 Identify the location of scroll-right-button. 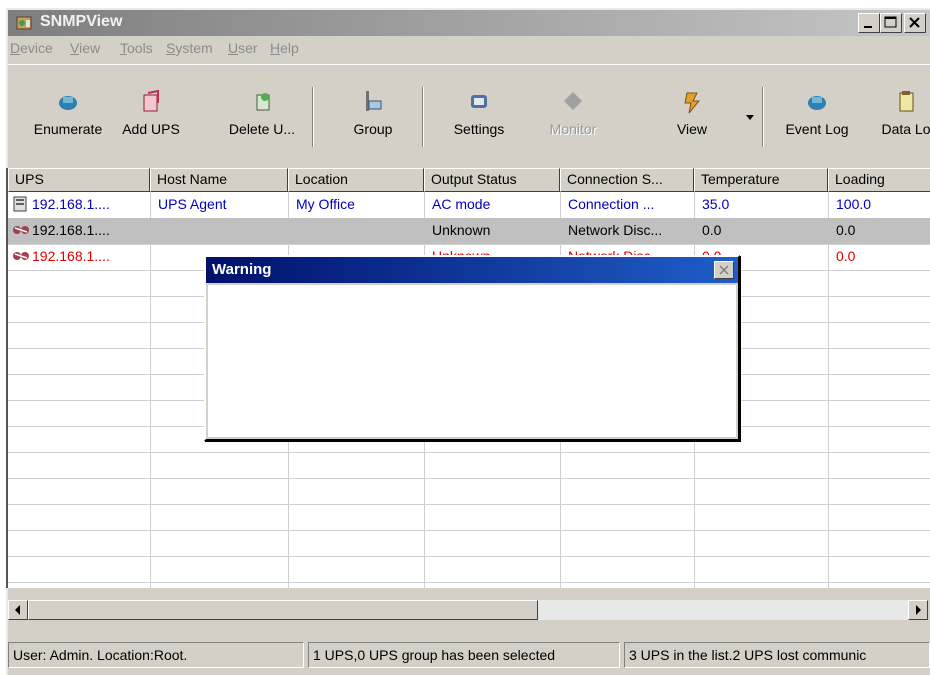
(918, 610).